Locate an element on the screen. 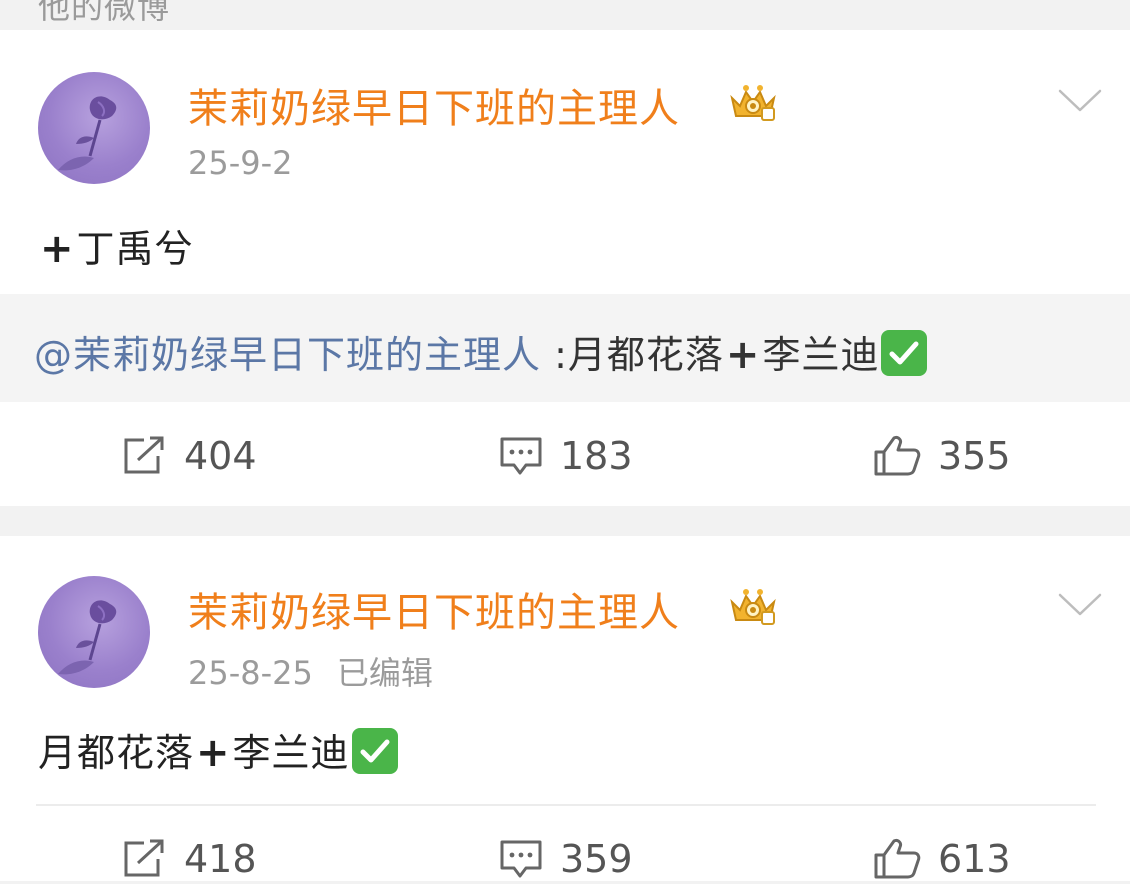 This screenshot has width=1130, height=884. repost-content: @茉莉奶绿早日下班的主理人 :月都花落+李兰迪 is located at coordinates (481, 351).